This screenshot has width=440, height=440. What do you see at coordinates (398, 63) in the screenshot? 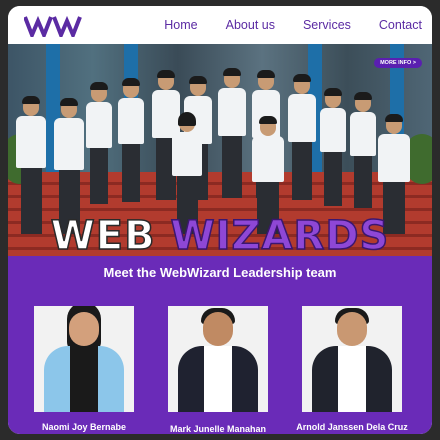
I see `more-info-button: MORE INFO >` at bounding box center [398, 63].